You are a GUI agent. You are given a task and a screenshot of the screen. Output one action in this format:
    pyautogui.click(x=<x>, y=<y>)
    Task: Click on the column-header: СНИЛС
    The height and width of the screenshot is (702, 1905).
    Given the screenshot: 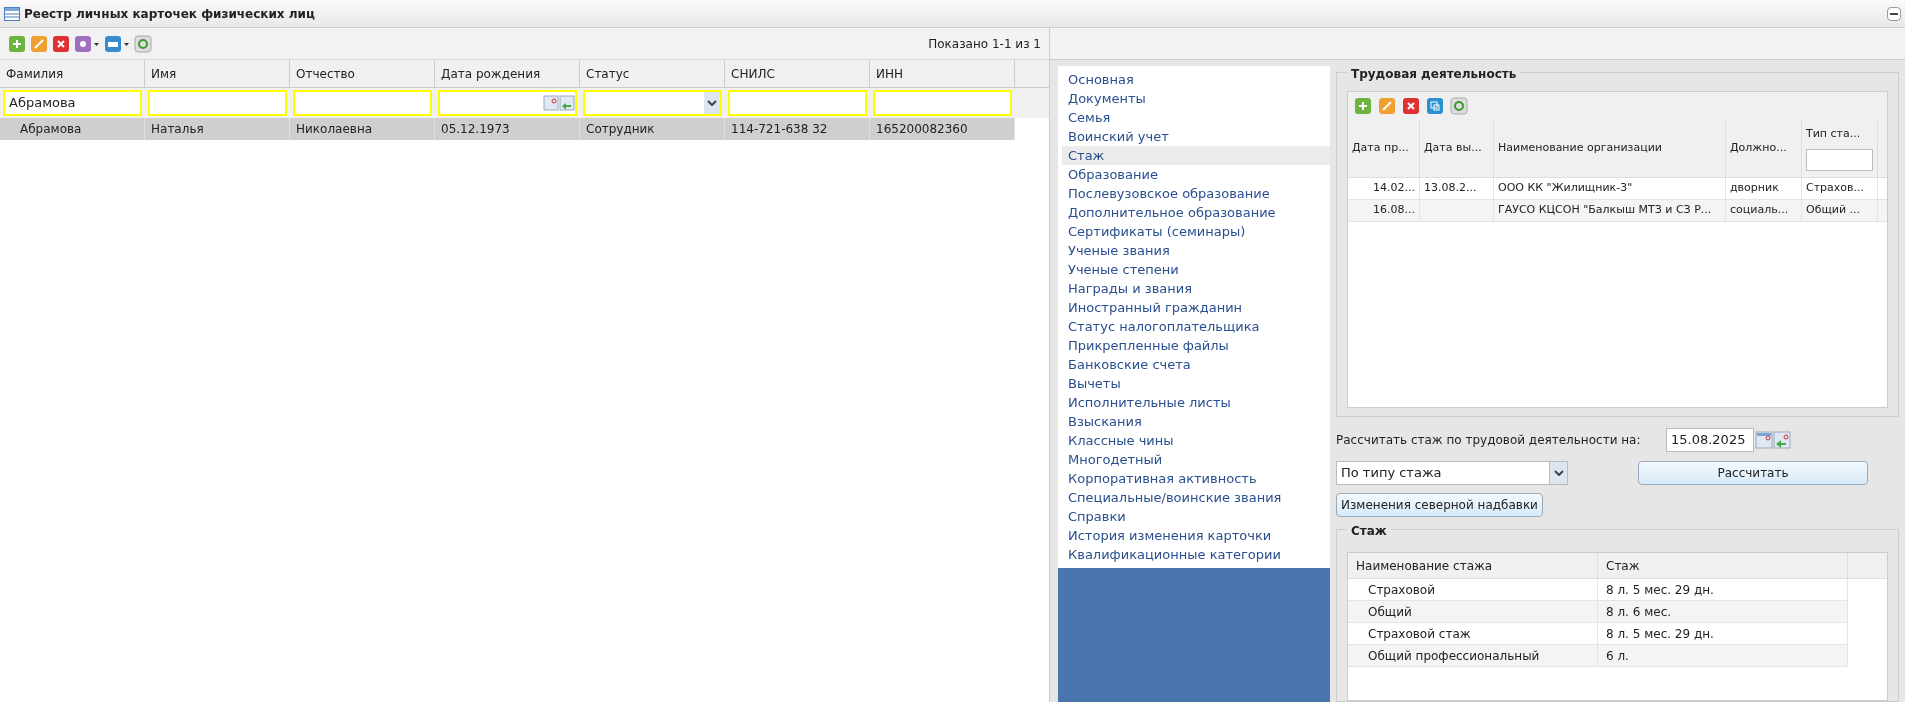 What is the action you would take?
    pyautogui.click(x=797, y=73)
    